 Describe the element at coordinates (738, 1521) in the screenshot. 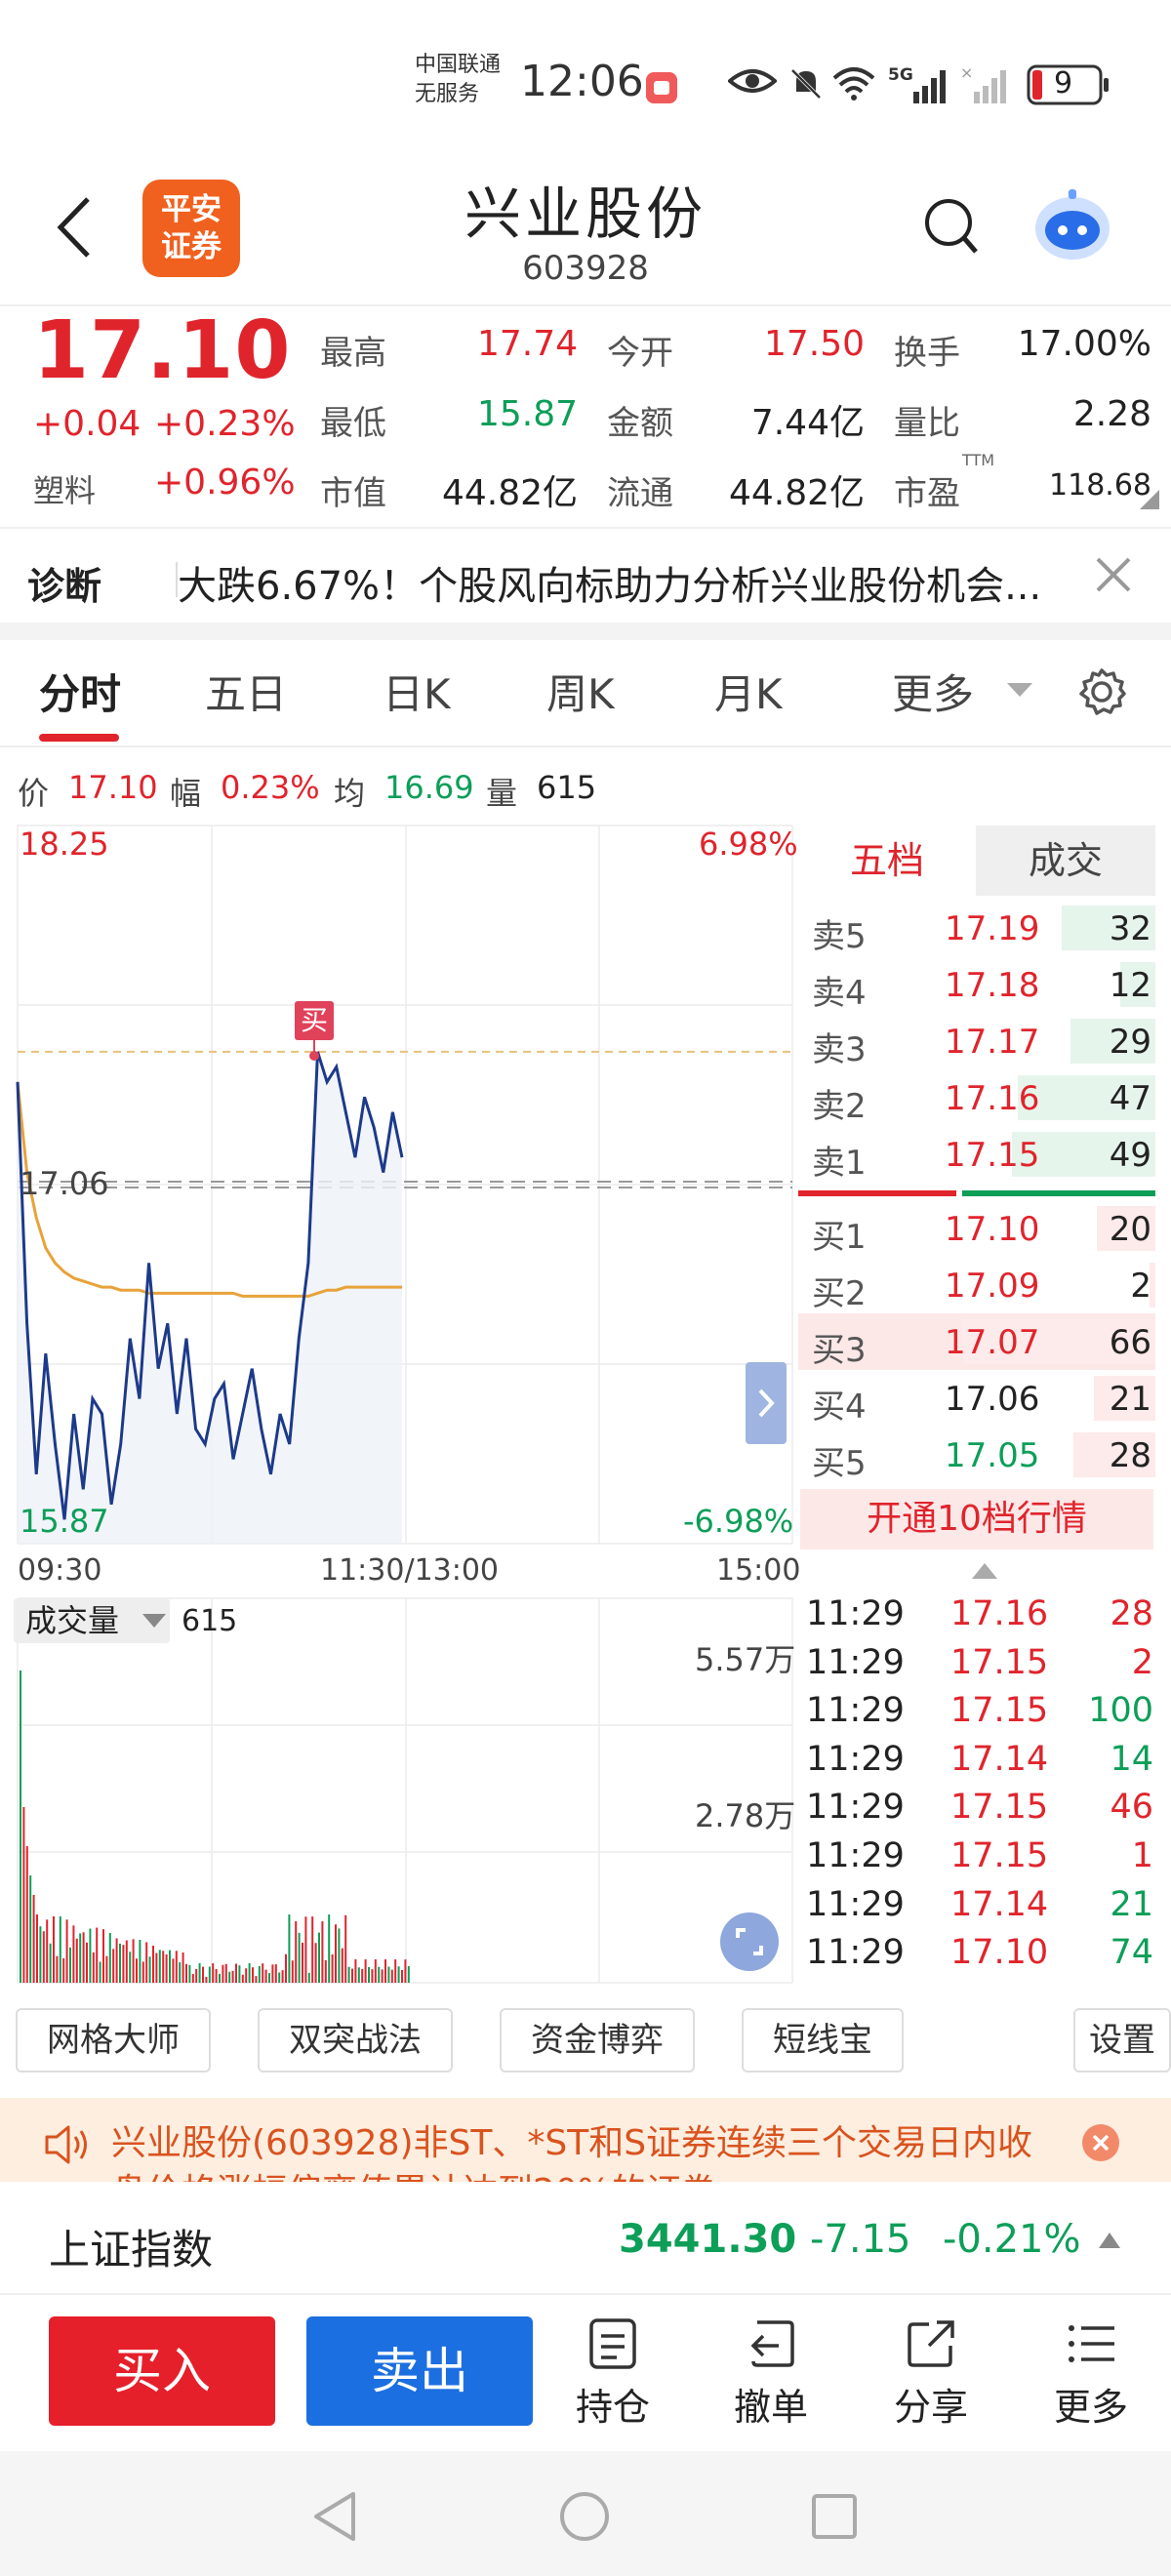

I see `pct-min-label: -6.98%` at that location.